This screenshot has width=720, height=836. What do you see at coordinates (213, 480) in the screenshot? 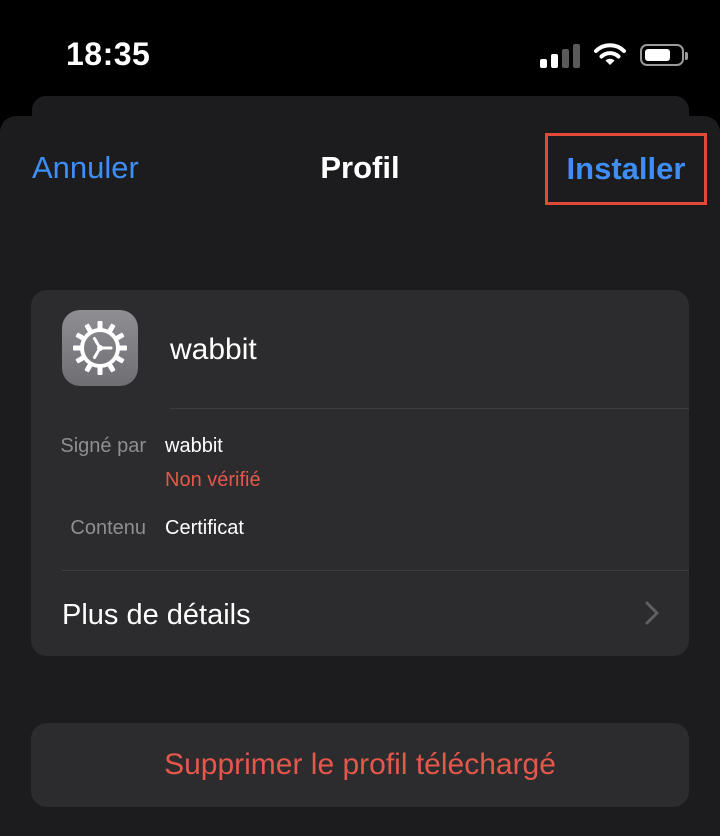
I see `verification-status: Non vérifié` at bounding box center [213, 480].